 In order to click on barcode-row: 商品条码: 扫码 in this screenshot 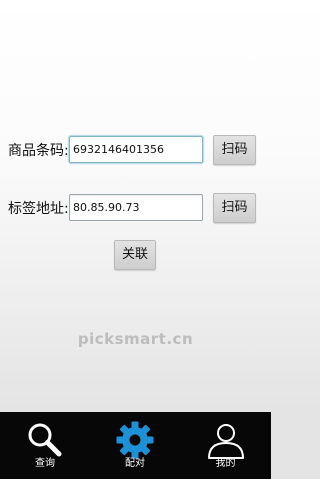, I will do `click(135, 150)`.